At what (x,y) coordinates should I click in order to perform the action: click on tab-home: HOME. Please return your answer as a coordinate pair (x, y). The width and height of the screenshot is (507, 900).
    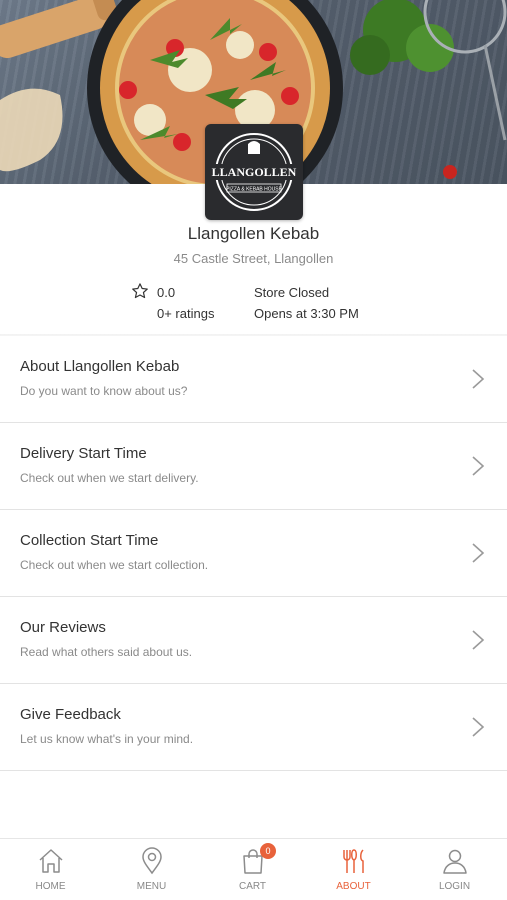
    Looking at the image, I should click on (50, 869).